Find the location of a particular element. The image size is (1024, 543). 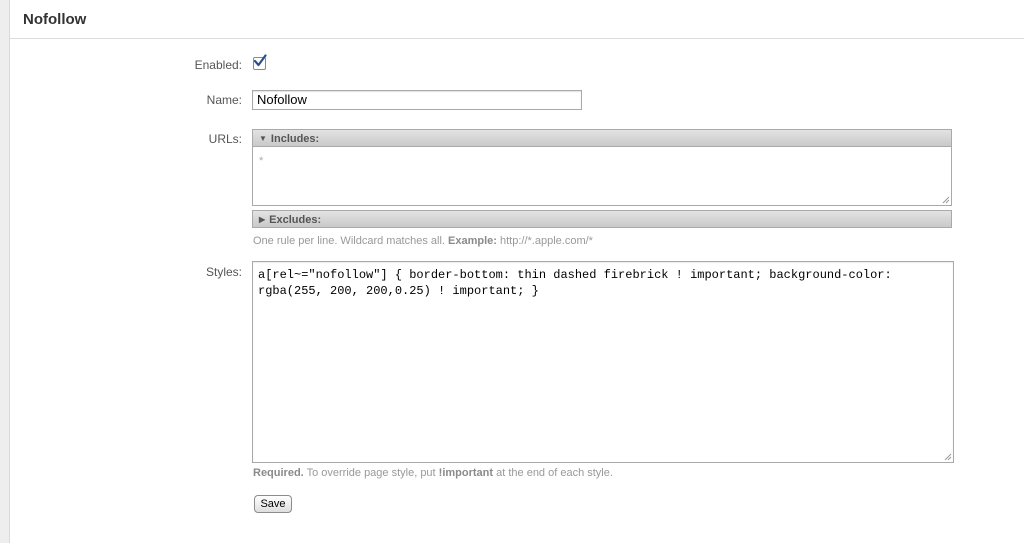

triangle-down-icon: ▼ is located at coordinates (263, 138).